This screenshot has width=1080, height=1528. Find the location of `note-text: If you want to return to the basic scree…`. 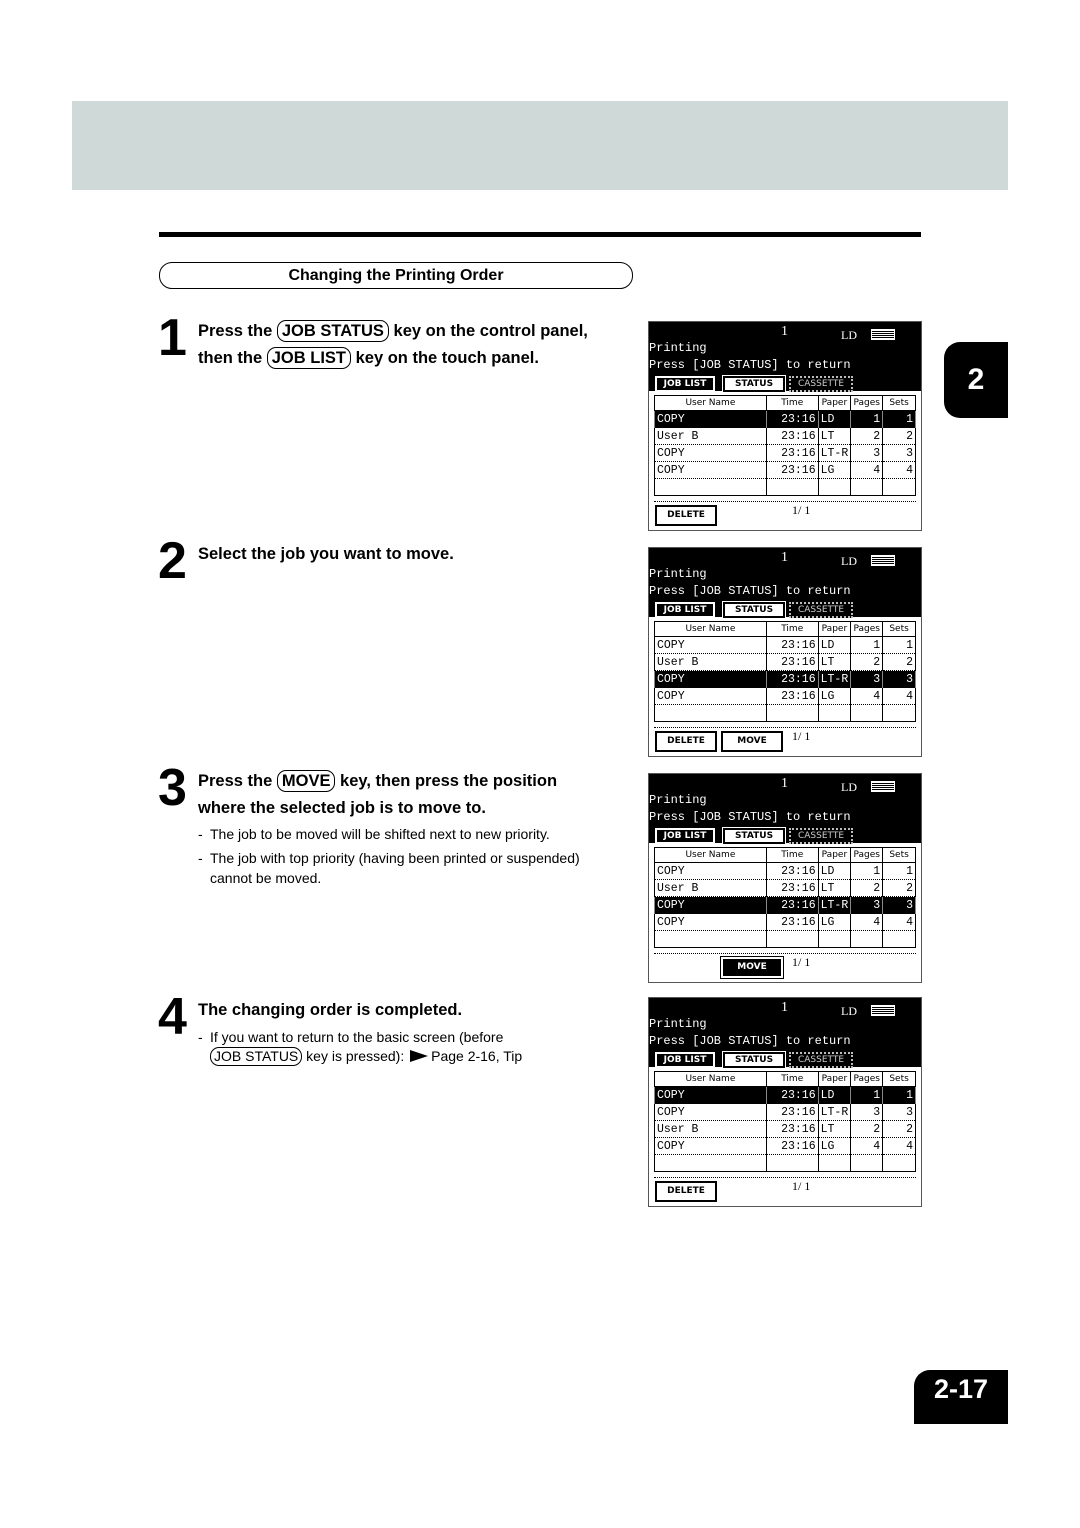

note-text: If you want to return to the basic scree… is located at coordinates (357, 1037).